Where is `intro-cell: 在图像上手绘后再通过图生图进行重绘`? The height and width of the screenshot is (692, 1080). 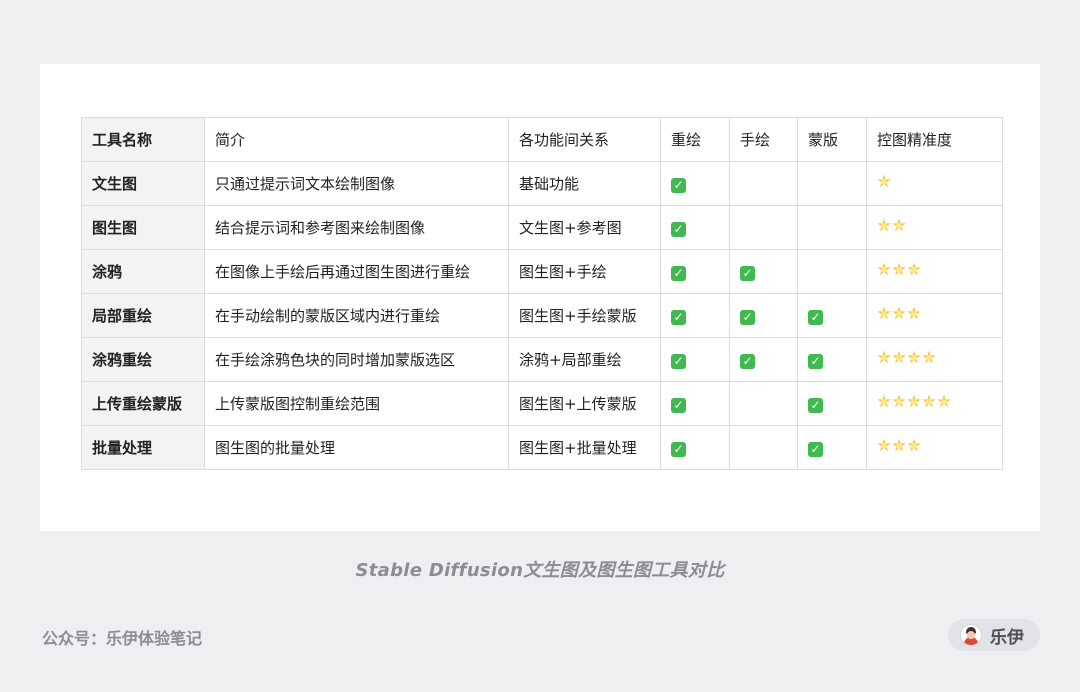
intro-cell: 在图像上手绘后再通过图生图进行重绘 is located at coordinates (356, 271).